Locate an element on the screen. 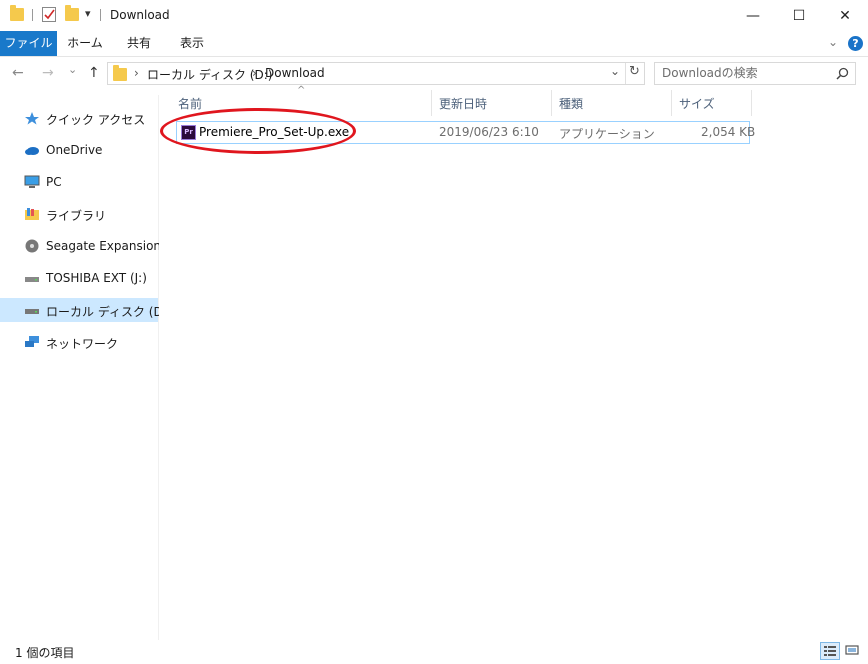 The width and height of the screenshot is (868, 664). usb-drive-icon is located at coordinates (32, 279).